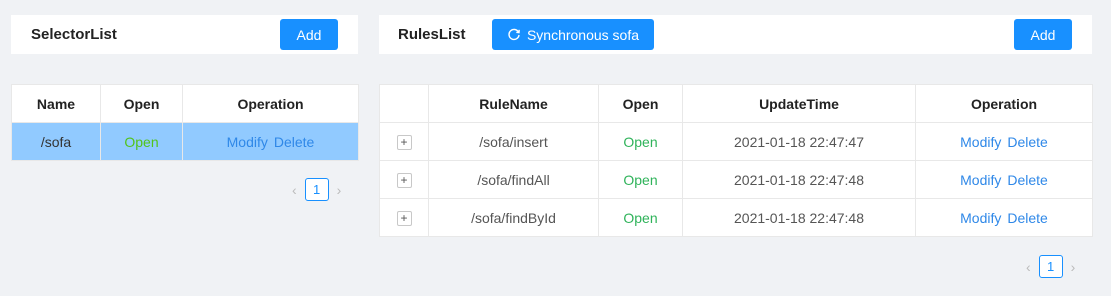  What do you see at coordinates (432, 34) in the screenshot?
I see `rules-list-title: RulesList` at bounding box center [432, 34].